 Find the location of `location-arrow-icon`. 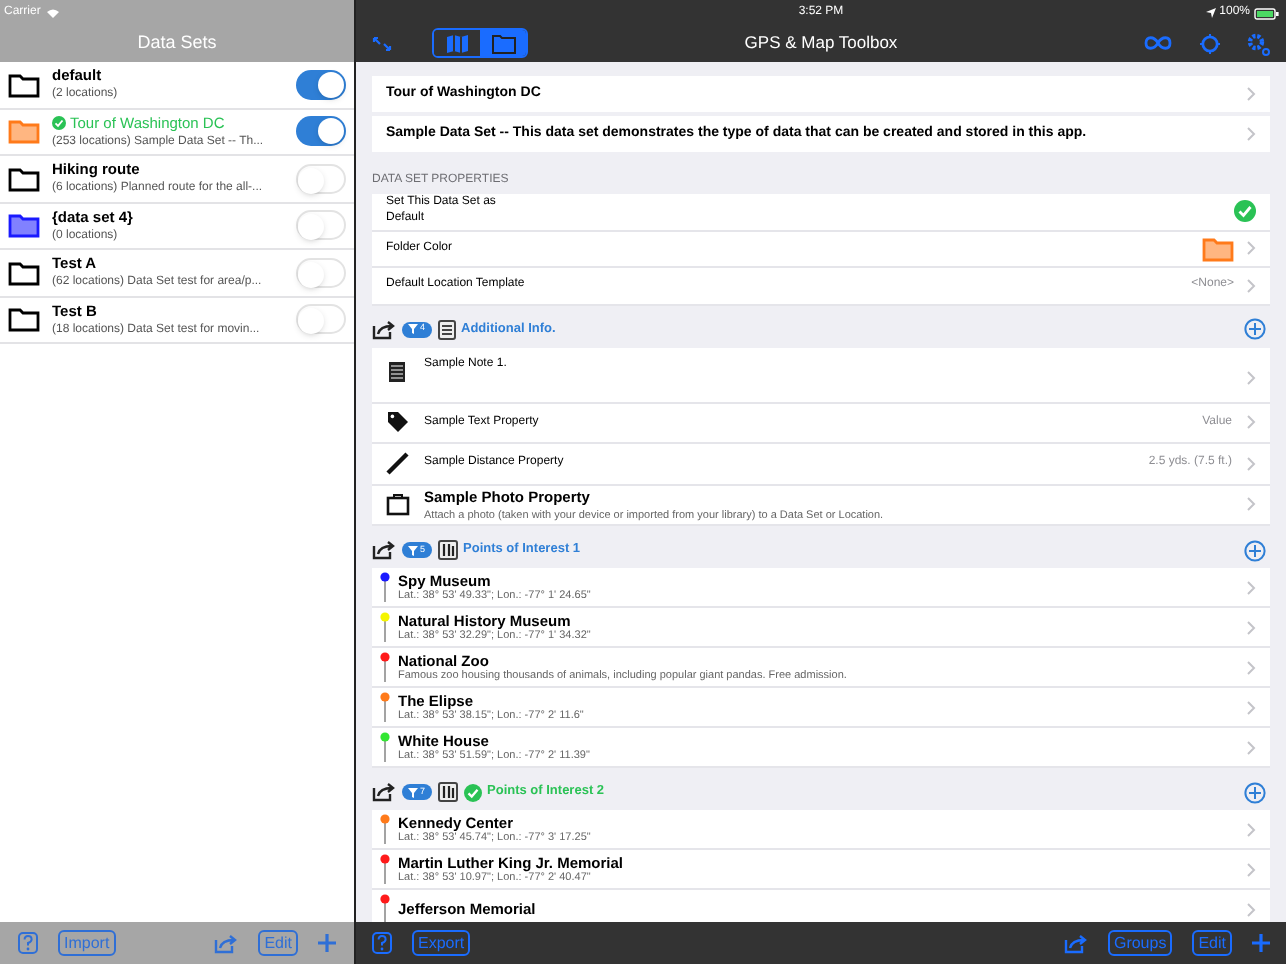

location-arrow-icon is located at coordinates (1210, 13).